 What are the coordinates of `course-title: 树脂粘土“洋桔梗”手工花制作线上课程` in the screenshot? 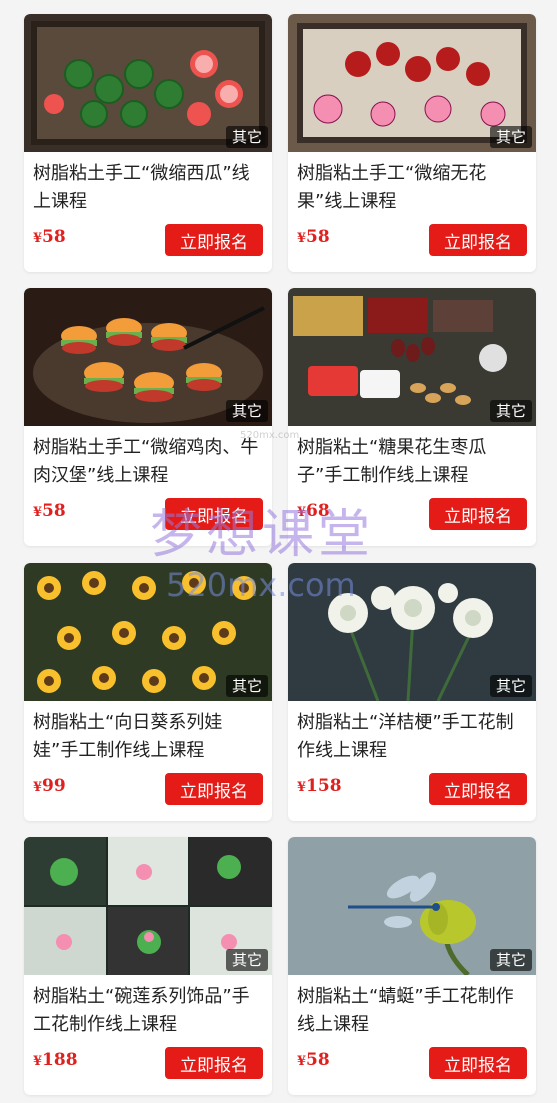 It's located at (413, 737).